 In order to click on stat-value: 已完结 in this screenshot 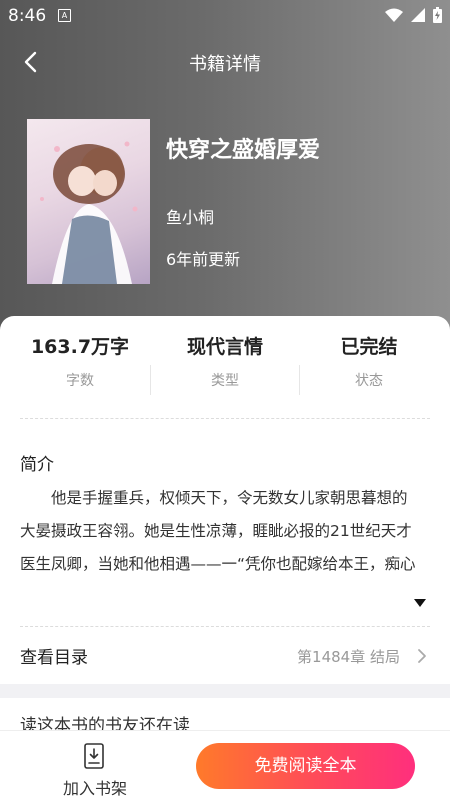, I will do `click(369, 347)`.